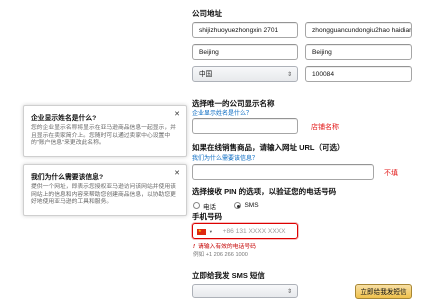 This screenshot has height=303, width=433. Describe the element at coordinates (209, 207) in the screenshot. I see `radio-phone-label: 电话` at that location.